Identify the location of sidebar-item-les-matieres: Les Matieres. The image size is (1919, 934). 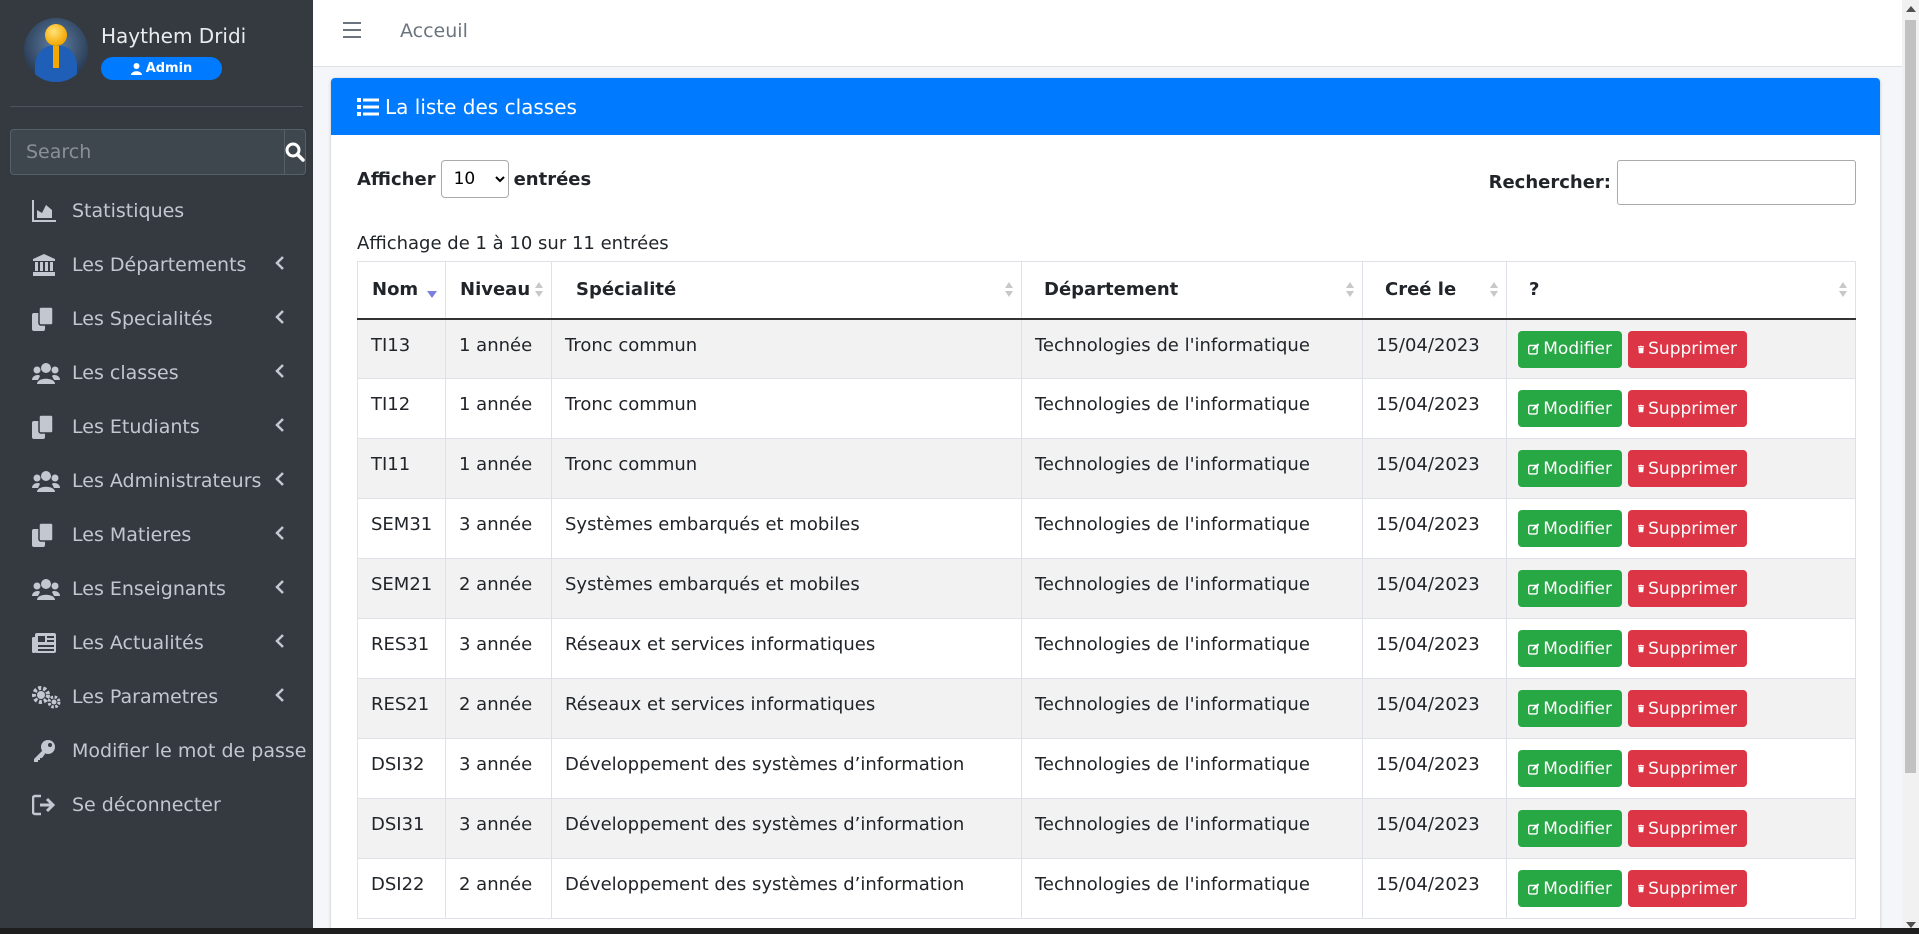
(156, 535).